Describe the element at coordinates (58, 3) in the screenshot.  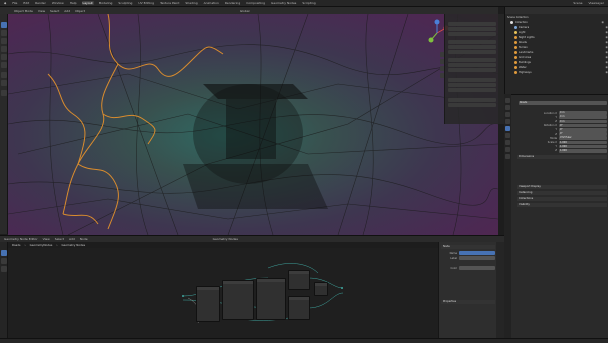
I see `menu-window: Window` at that location.